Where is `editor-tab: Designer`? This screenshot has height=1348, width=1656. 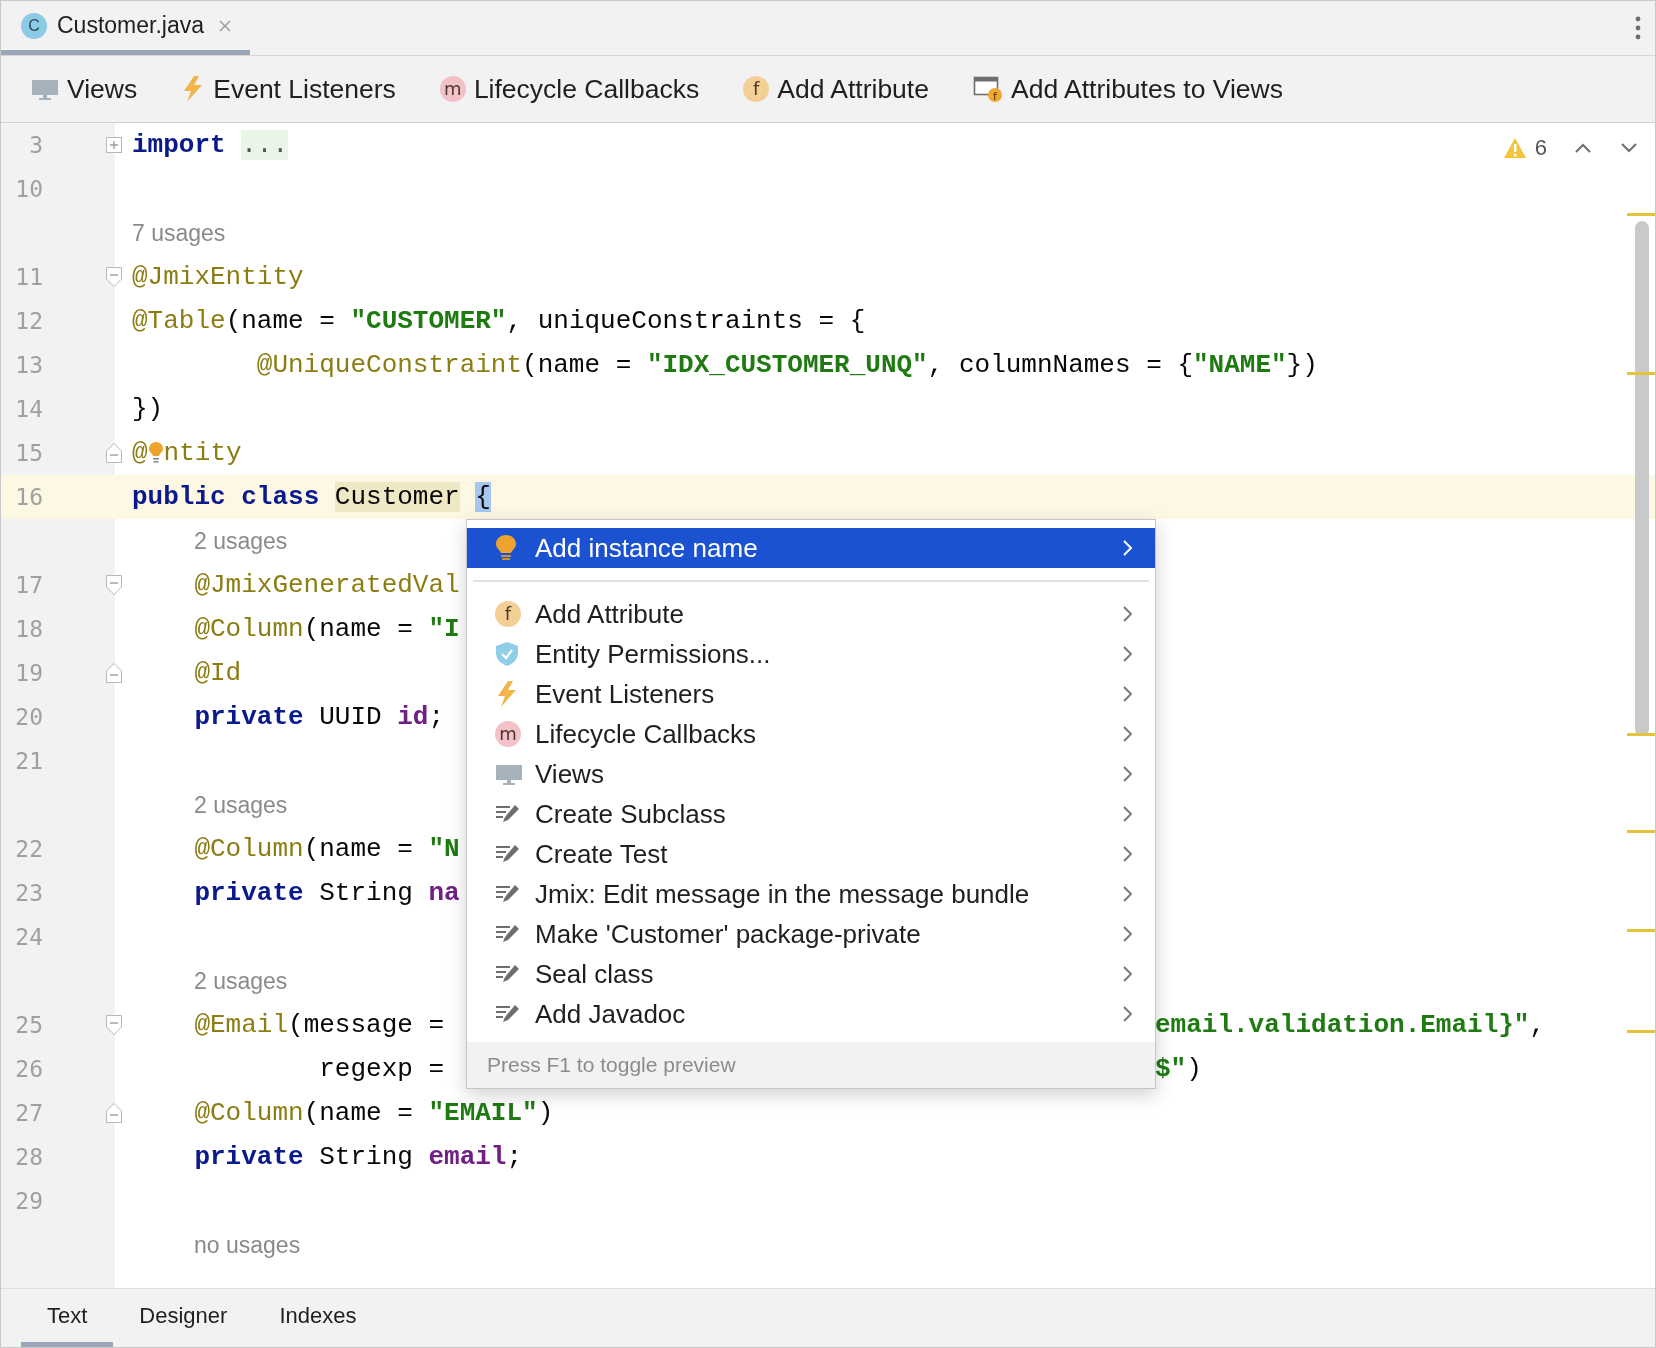
editor-tab: Designer is located at coordinates (183, 1318).